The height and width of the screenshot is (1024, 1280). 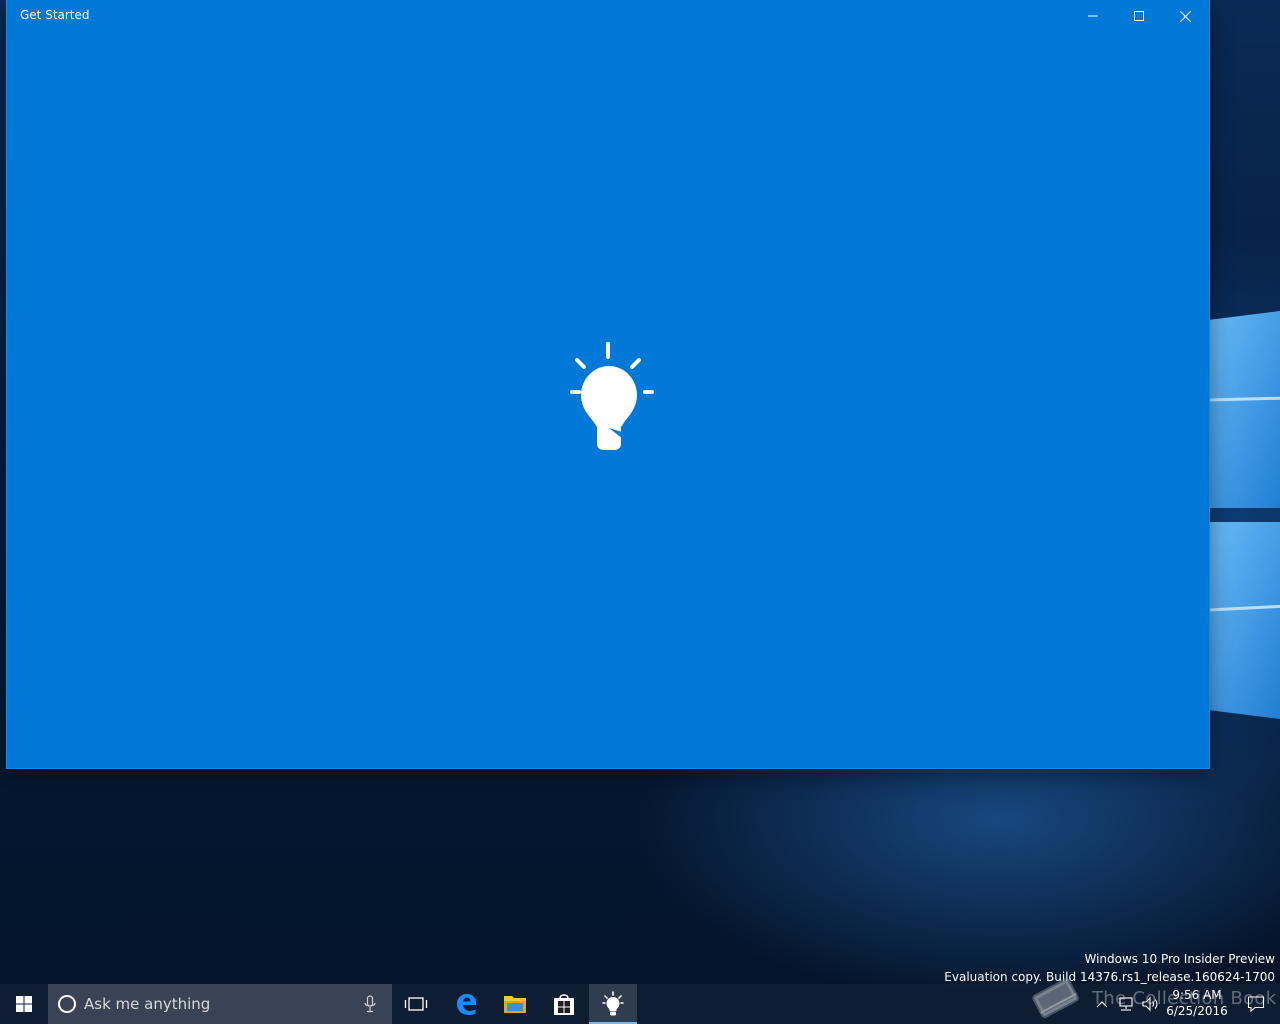 What do you see at coordinates (1244, 515) in the screenshot?
I see `windows-wallpaper-logo` at bounding box center [1244, 515].